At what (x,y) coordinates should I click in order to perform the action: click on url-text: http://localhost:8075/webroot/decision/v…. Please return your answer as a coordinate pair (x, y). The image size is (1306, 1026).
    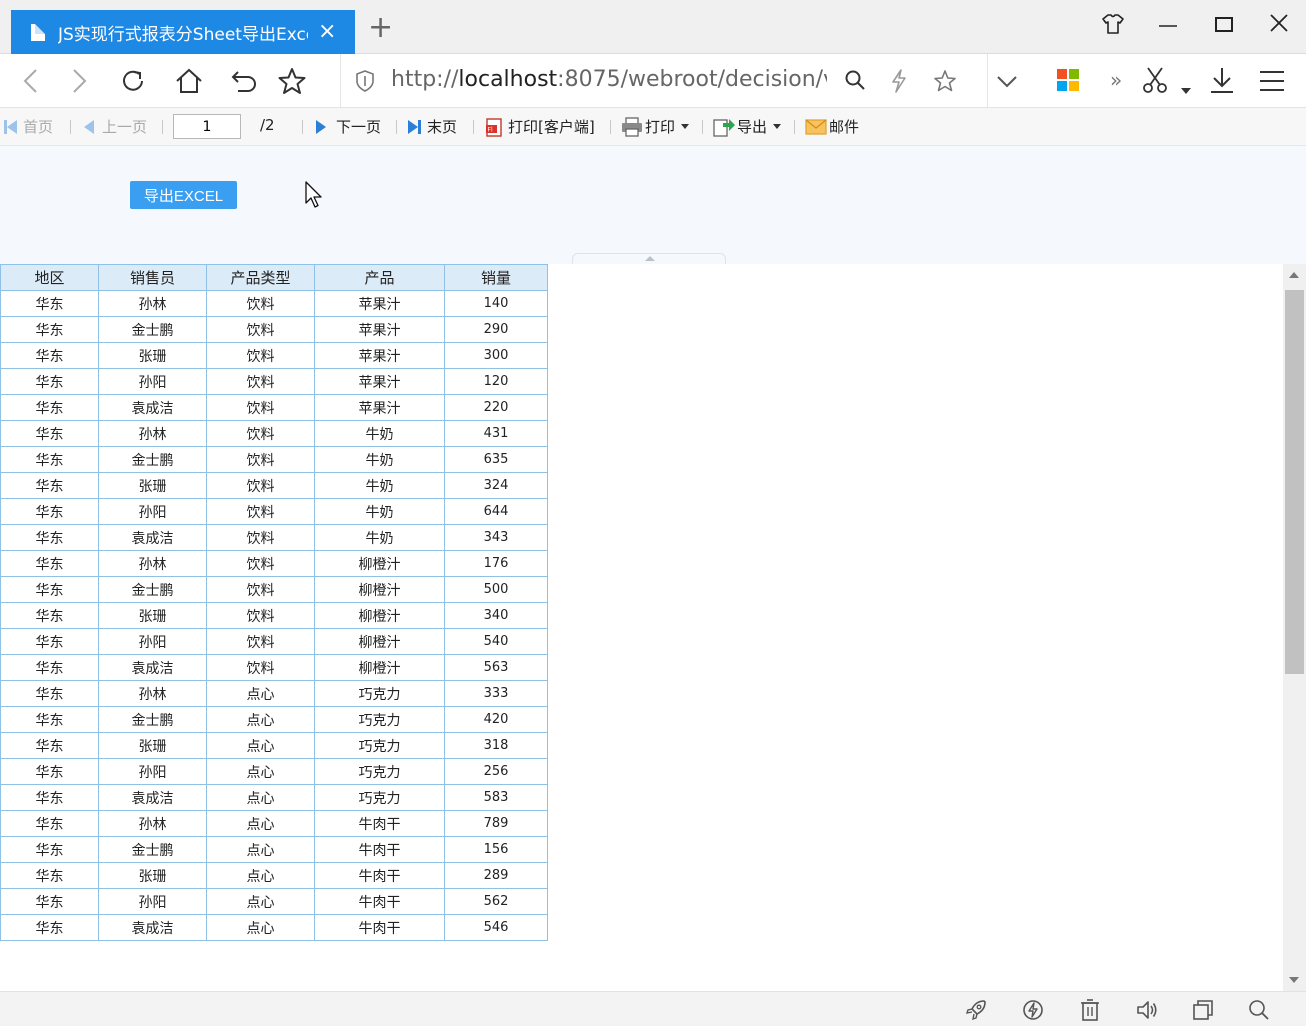
    Looking at the image, I should click on (609, 79).